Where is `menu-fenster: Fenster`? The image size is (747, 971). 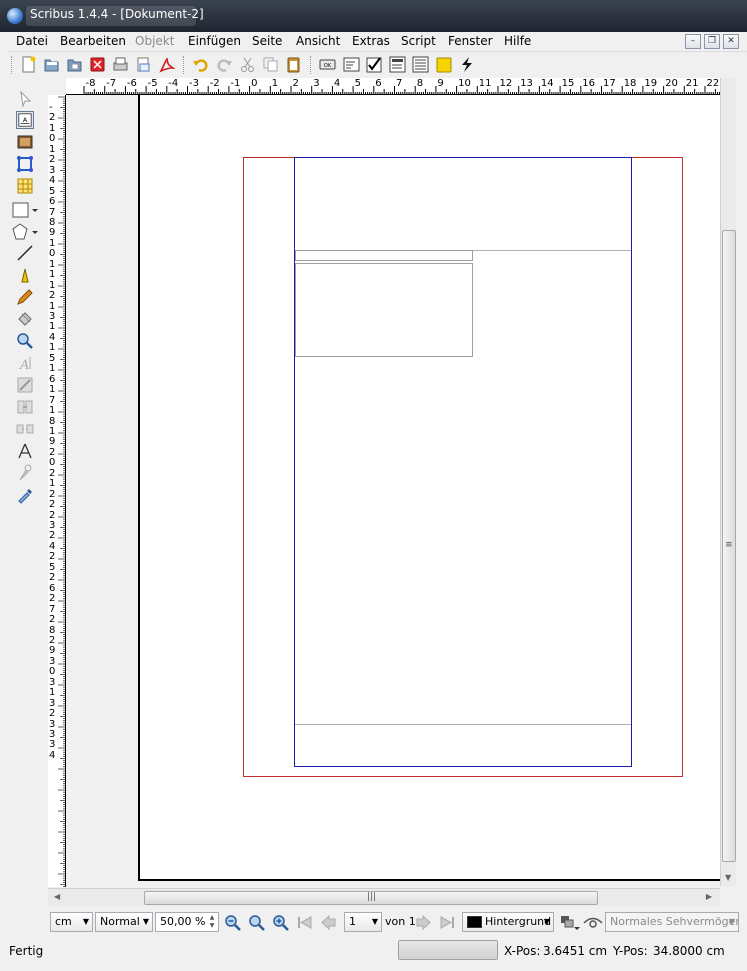 menu-fenster: Fenster is located at coordinates (470, 41).